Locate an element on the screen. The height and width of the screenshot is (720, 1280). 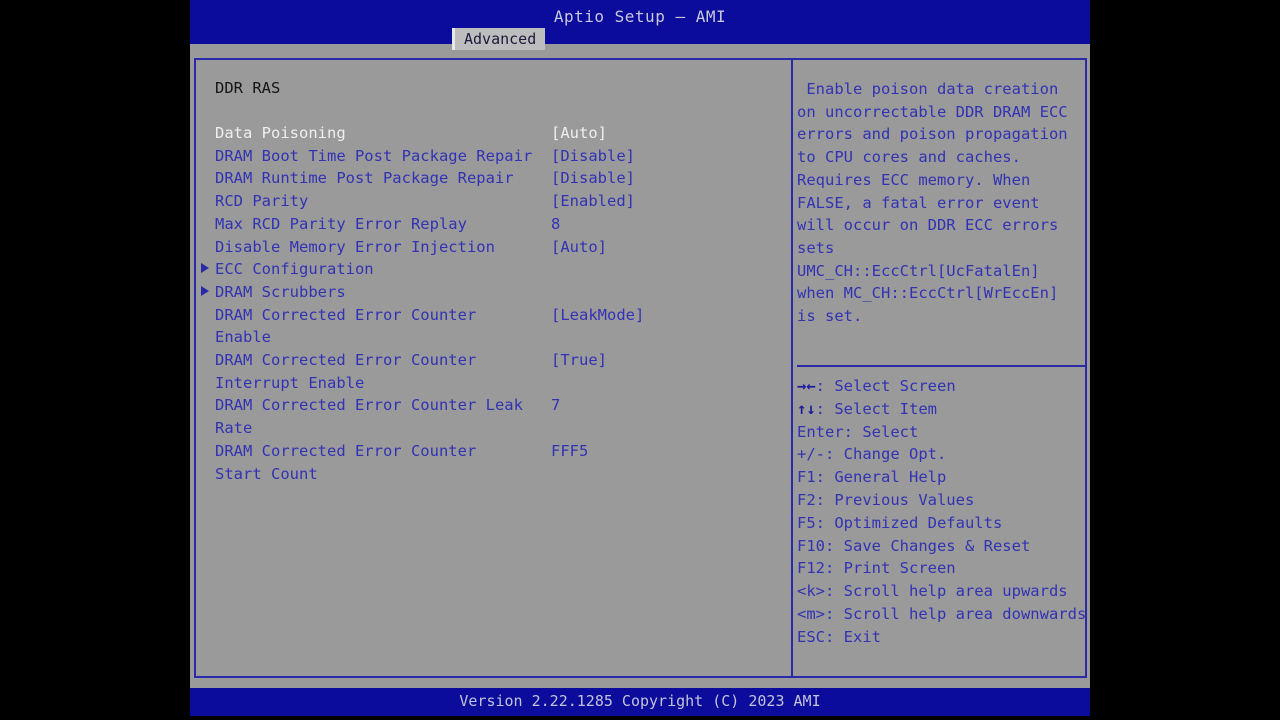
setting-label-wrap: Start Count is located at coordinates (266, 473).